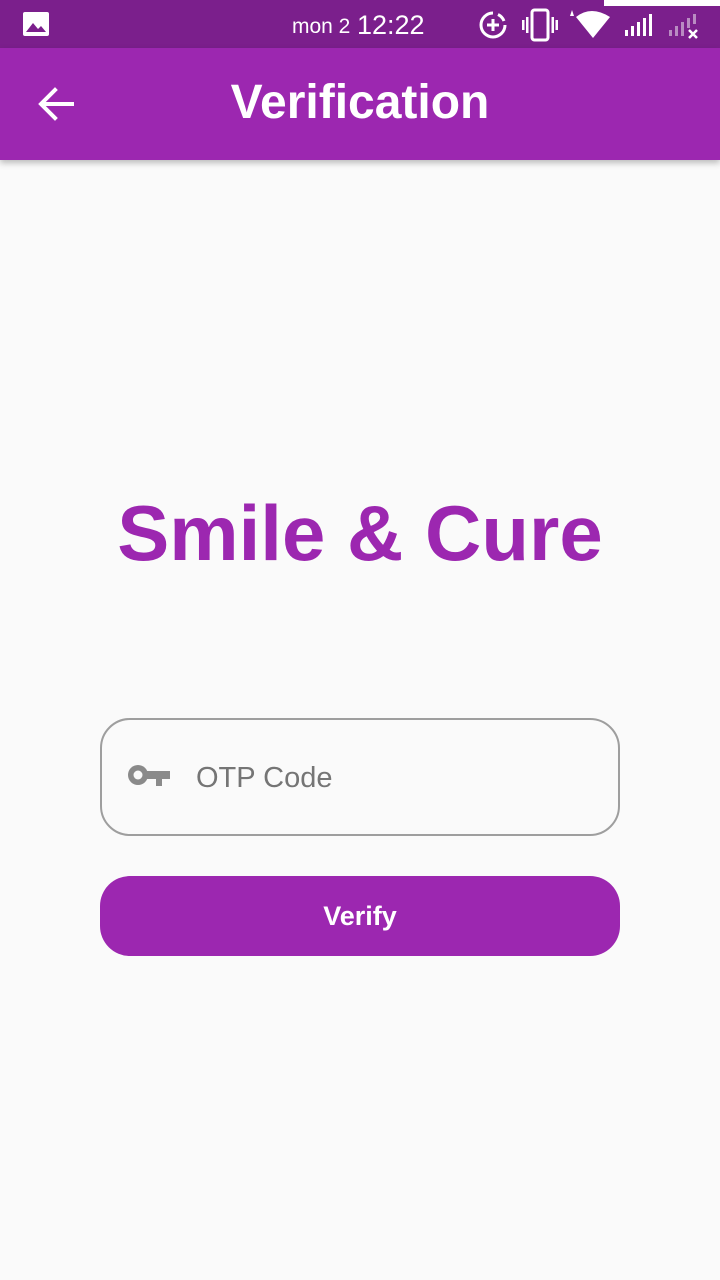 This screenshot has width=720, height=1280. I want to click on data-saver-icon, so click(493, 25).